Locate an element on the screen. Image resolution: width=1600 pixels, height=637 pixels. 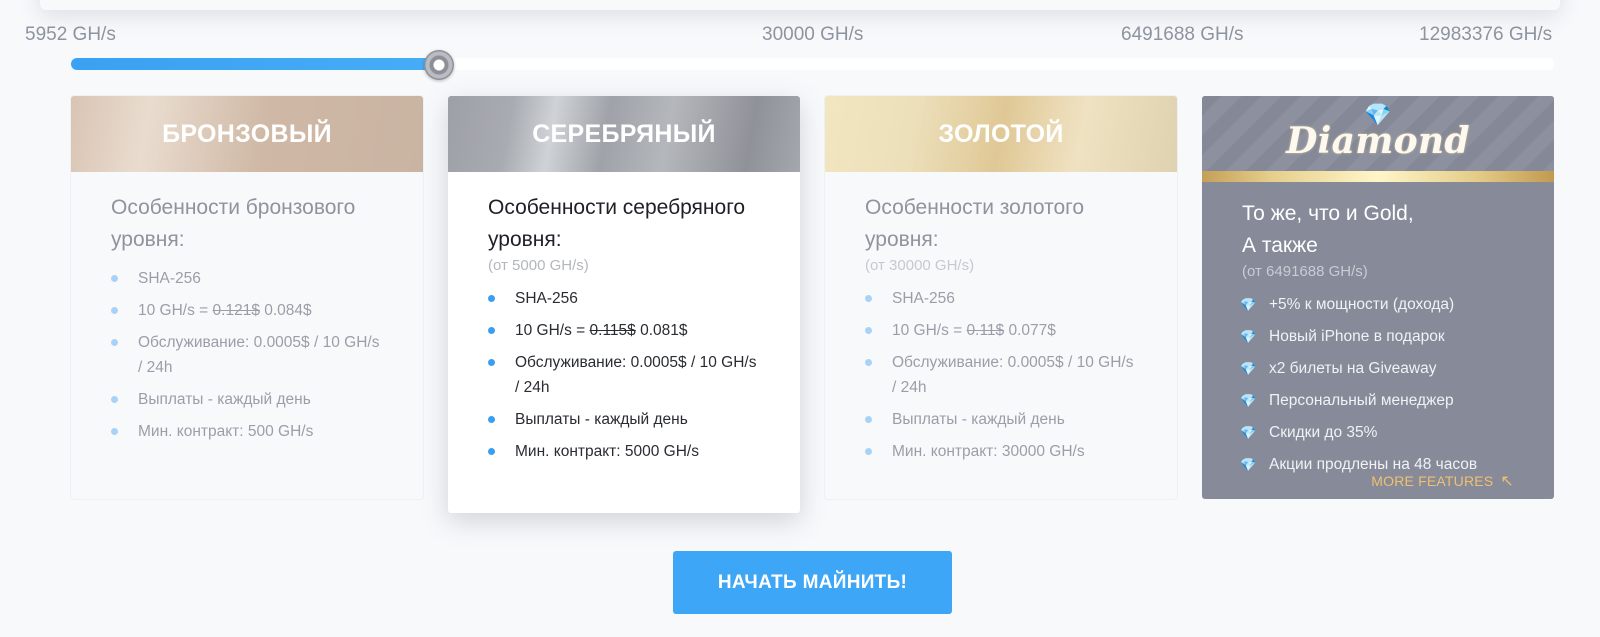
plan-subtitle: (от 30000 GH/s) is located at coordinates (920, 265).